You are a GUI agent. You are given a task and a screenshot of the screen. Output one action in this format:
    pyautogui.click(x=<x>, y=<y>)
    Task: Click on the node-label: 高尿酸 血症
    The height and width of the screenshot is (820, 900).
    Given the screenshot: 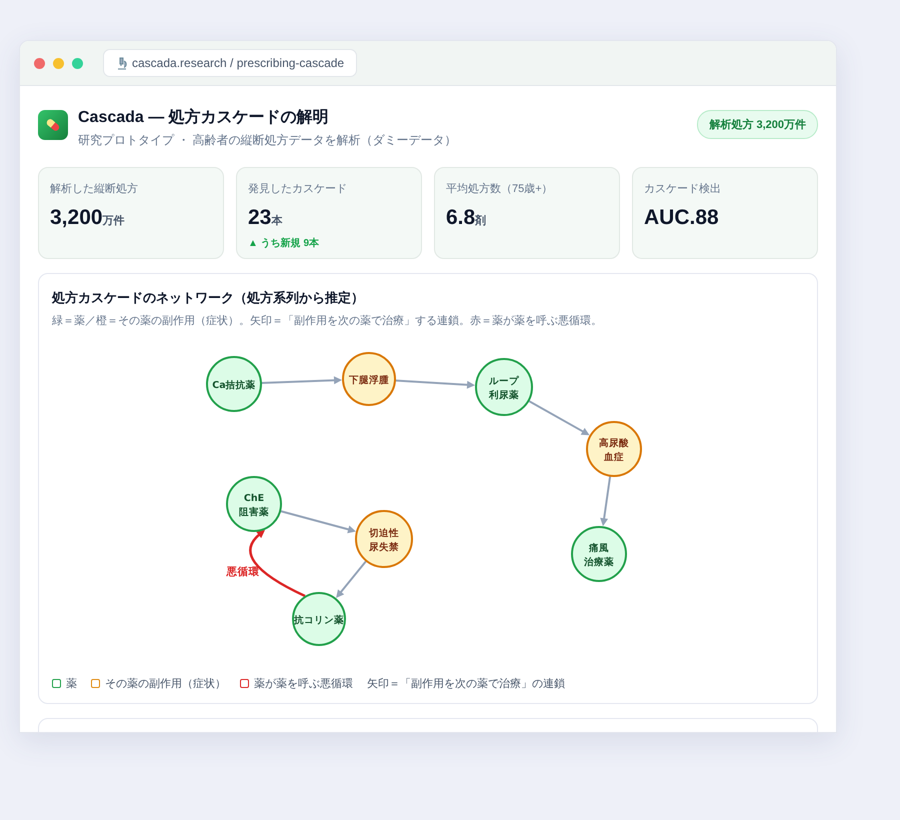 What is the action you would take?
    pyautogui.click(x=614, y=450)
    